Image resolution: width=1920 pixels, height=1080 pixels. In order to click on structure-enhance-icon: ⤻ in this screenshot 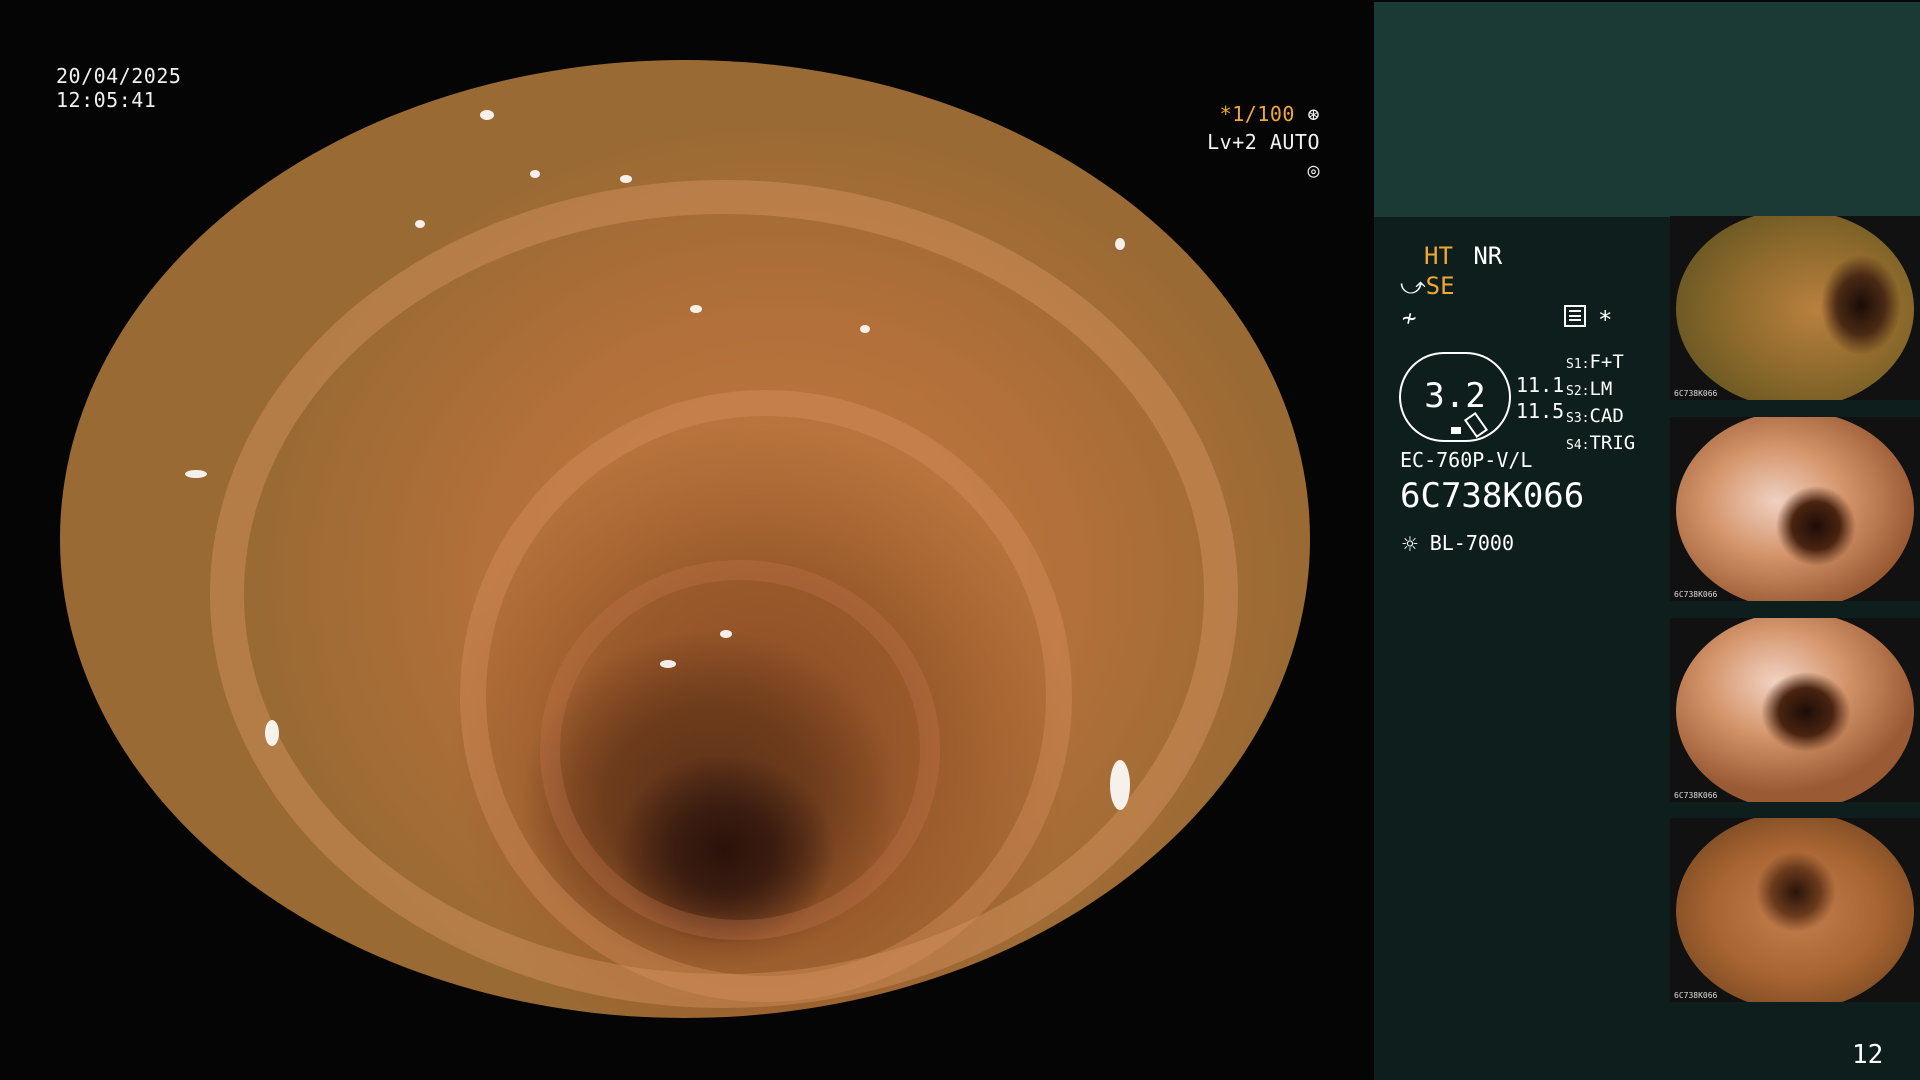, I will do `click(1413, 286)`.